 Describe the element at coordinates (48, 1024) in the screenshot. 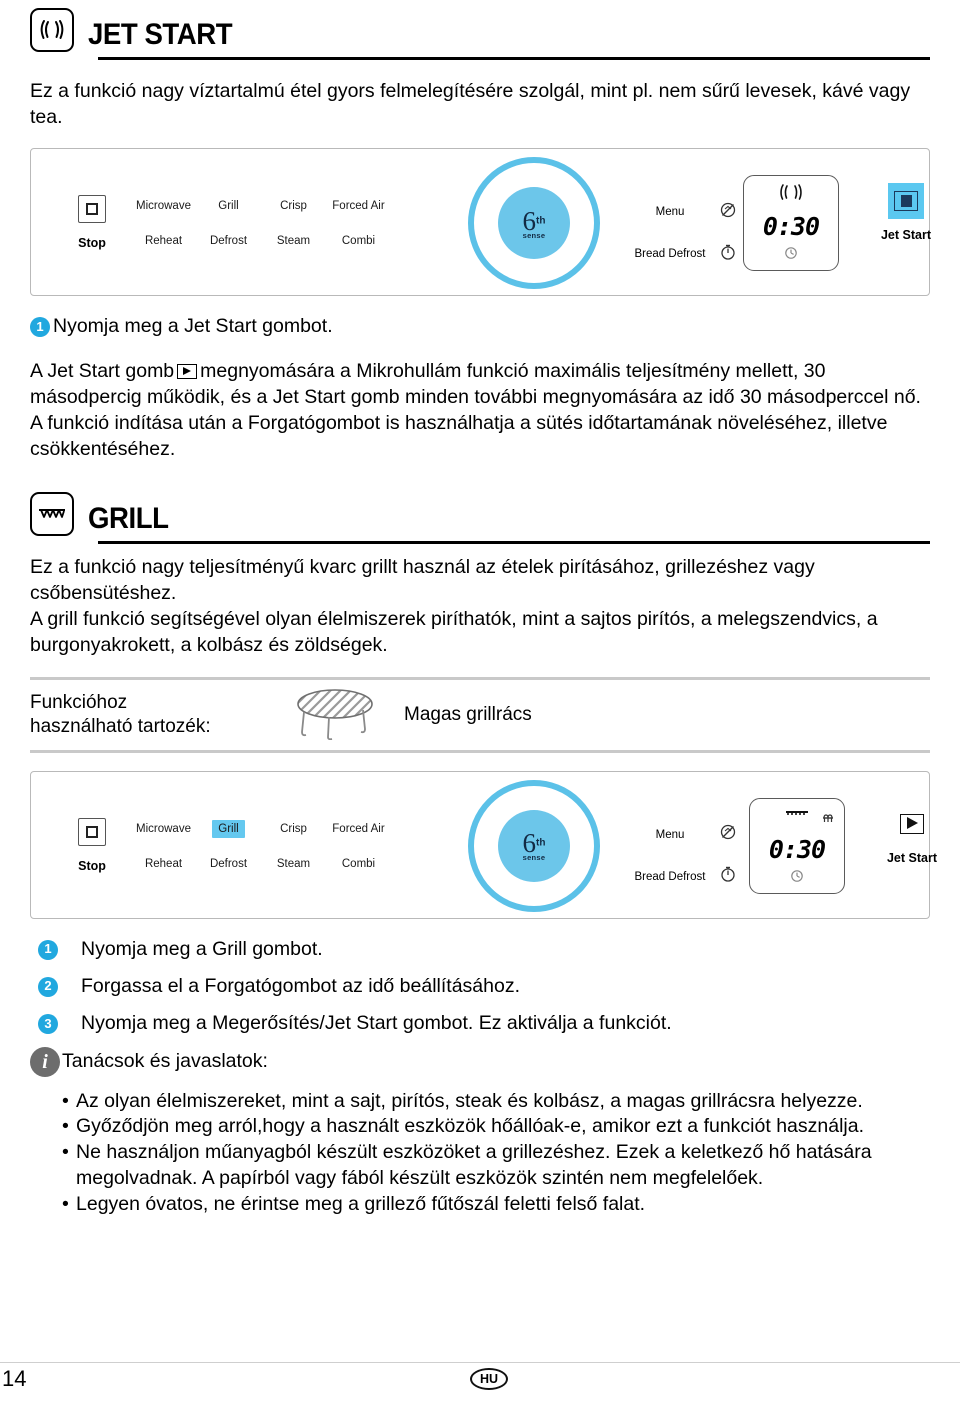

I see `step-number-badge-3: 3` at that location.